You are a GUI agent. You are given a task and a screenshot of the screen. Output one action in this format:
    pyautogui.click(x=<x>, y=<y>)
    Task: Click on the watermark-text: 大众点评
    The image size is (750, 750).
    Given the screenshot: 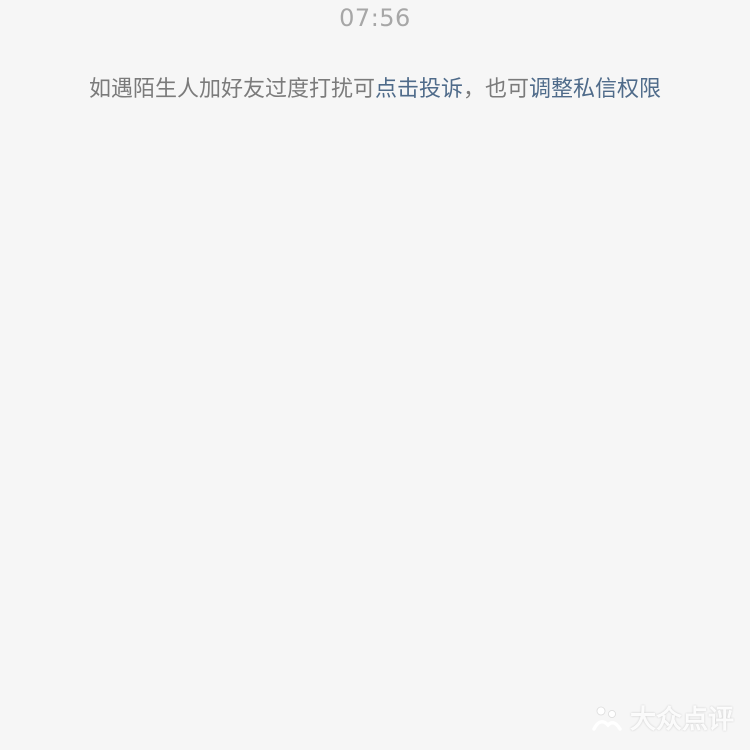 What is the action you would take?
    pyautogui.click(x=681, y=720)
    